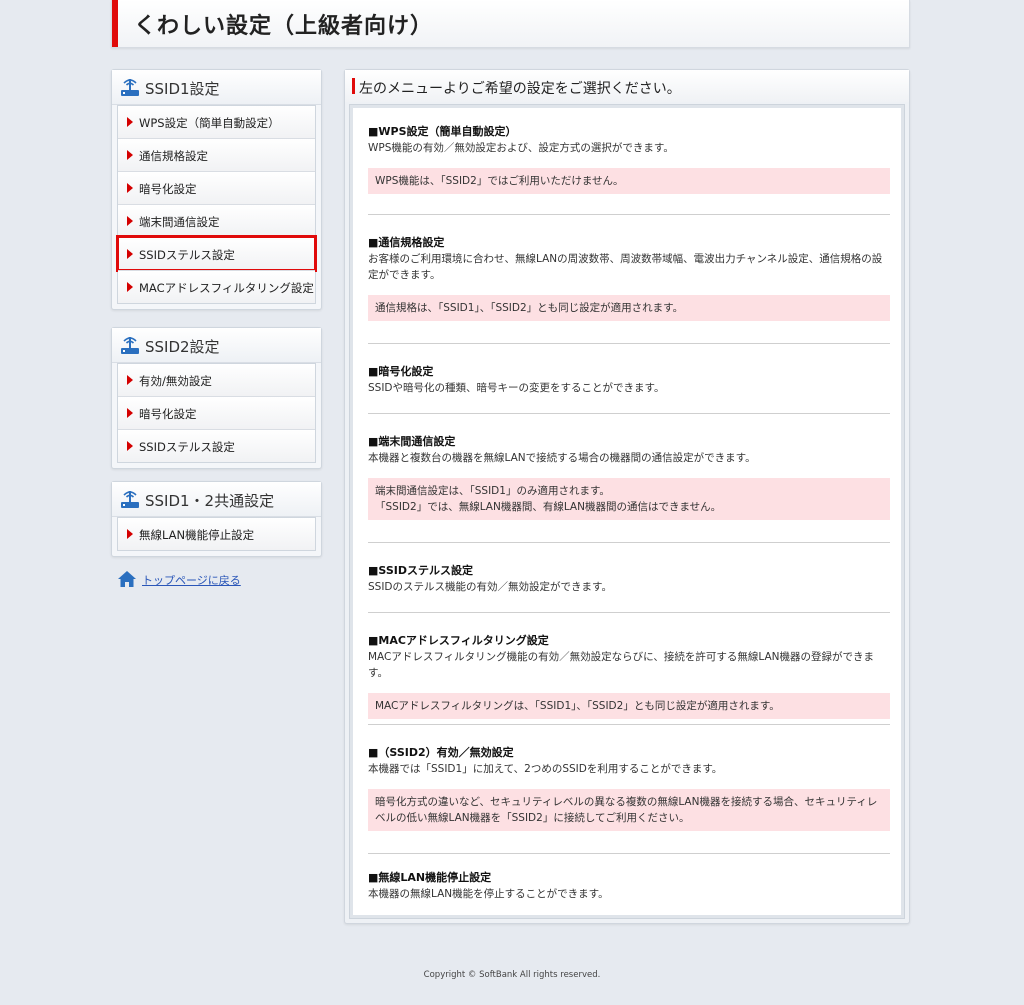 The image size is (1024, 1005). Describe the element at coordinates (216, 379) in the screenshot. I see `sidebar-item-enable-disable: 有効/無効設定` at that location.